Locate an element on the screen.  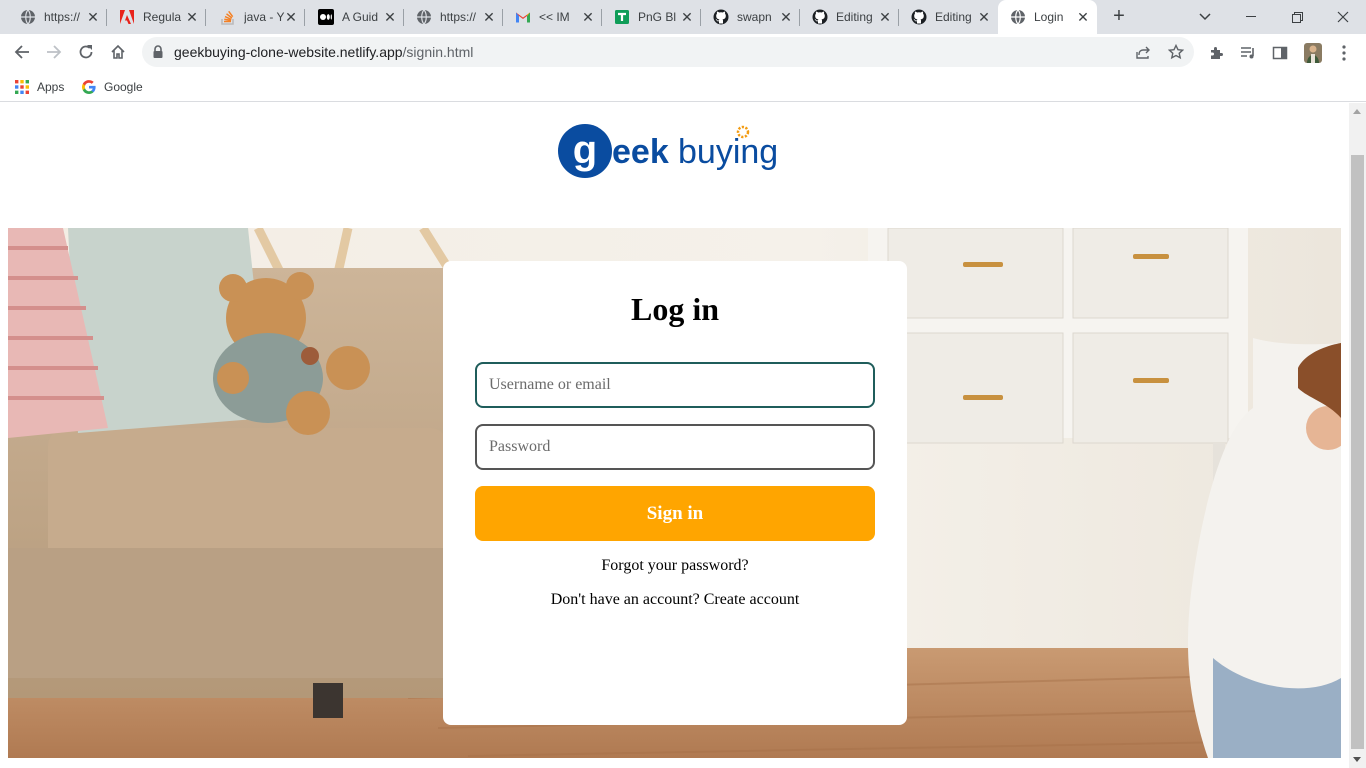
tab-7: PnG Bl ✕ is located at coordinates (651, 17).